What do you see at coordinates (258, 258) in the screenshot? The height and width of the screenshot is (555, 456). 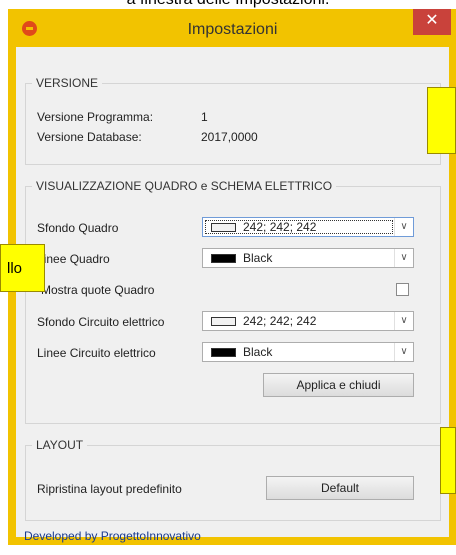 I see `linee-quadro-value: Black` at bounding box center [258, 258].